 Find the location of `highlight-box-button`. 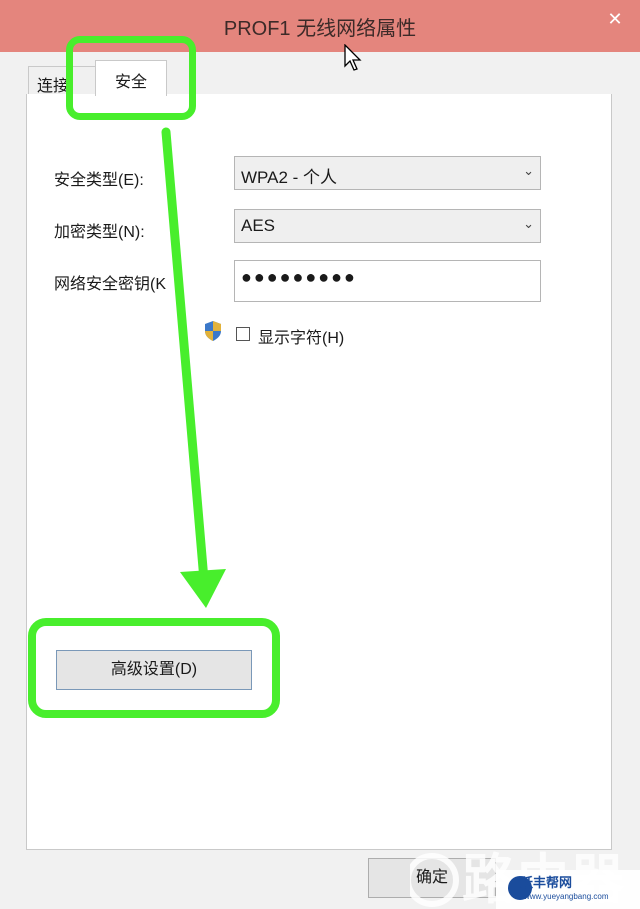

highlight-box-button is located at coordinates (154, 668).